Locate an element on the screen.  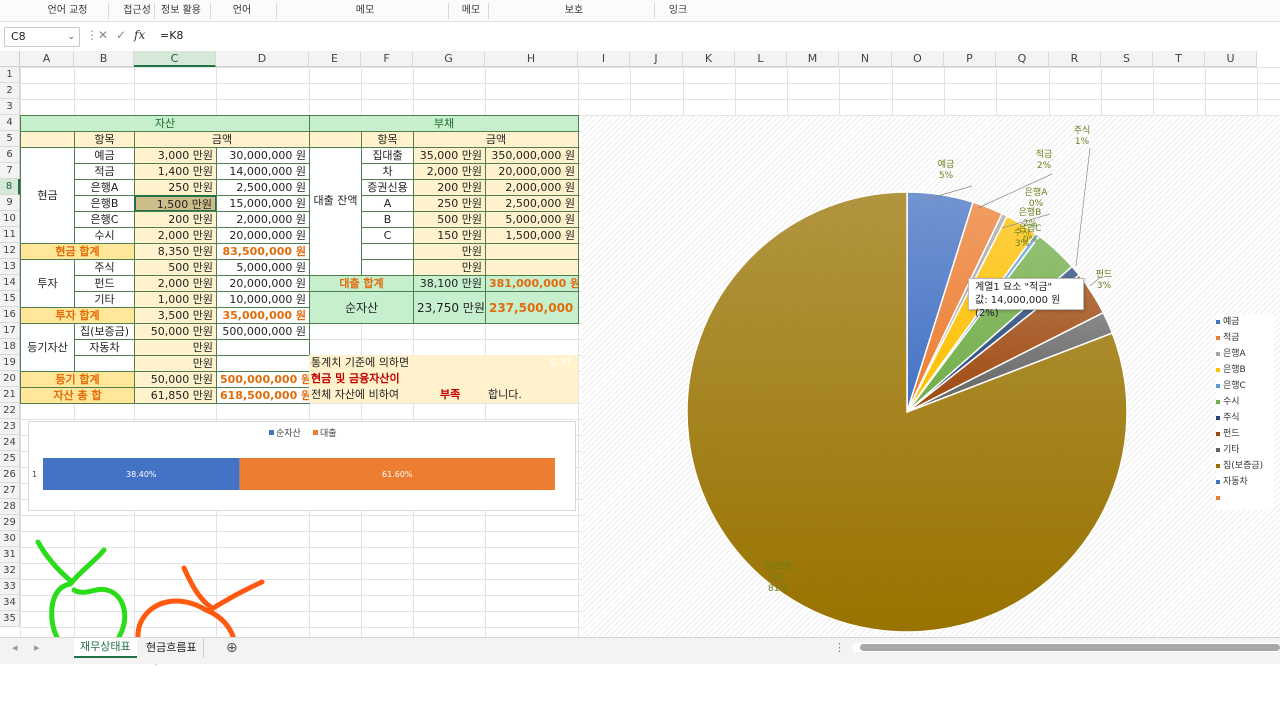
row-header: 21 is located at coordinates (10, 395).